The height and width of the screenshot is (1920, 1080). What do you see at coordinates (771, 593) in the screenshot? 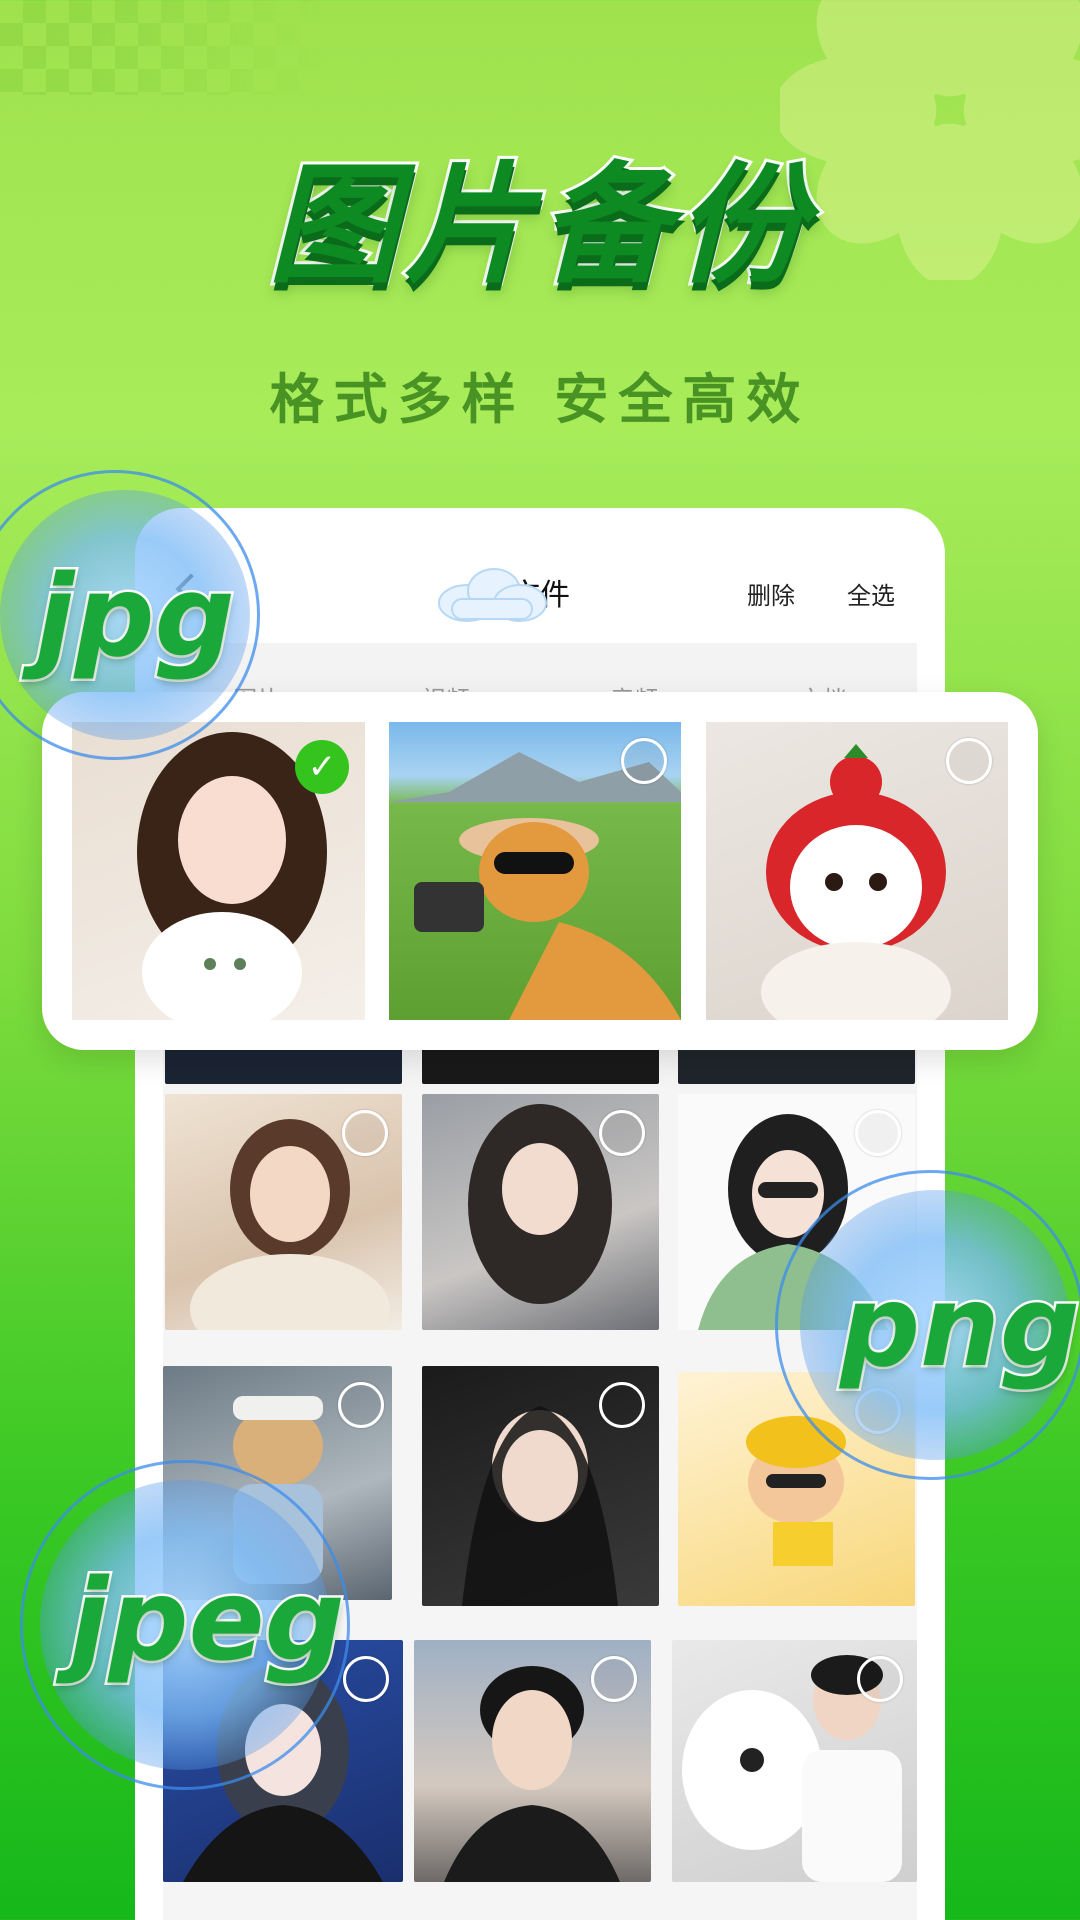
I see `delete-button: 删除` at bounding box center [771, 593].